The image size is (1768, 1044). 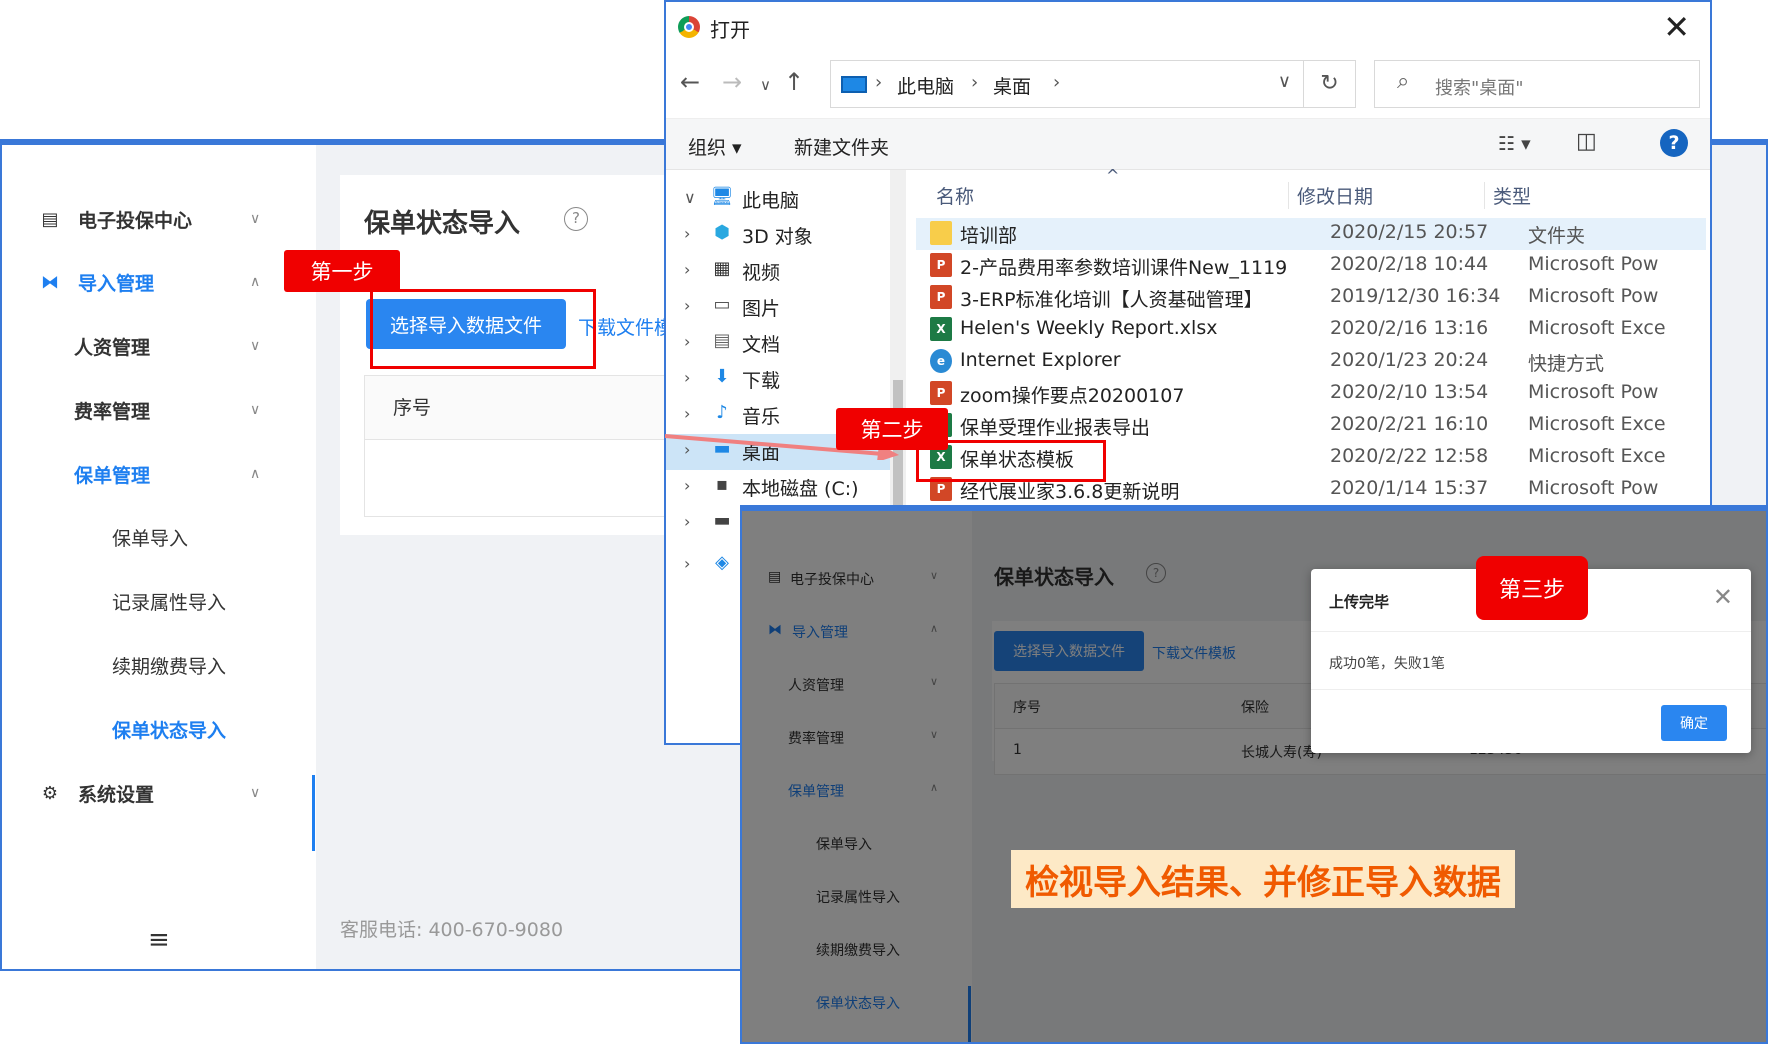 What do you see at coordinates (1479, 88) in the screenshot?
I see `search-placeholder: 搜索"桌面"` at bounding box center [1479, 88].